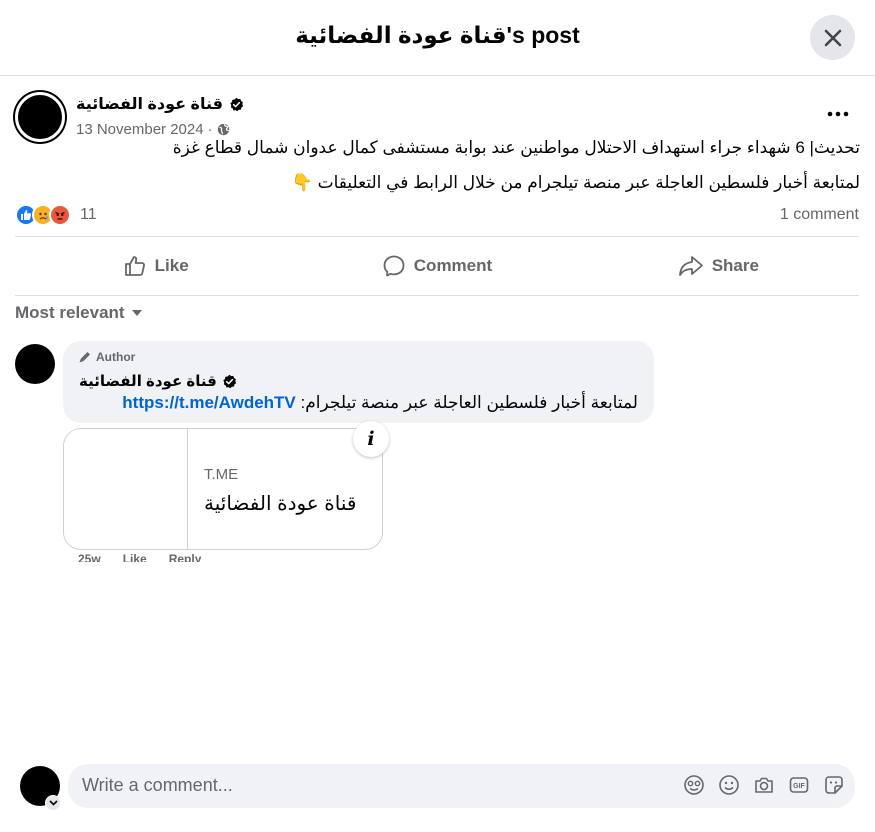 This screenshot has width=875, height=832. What do you see at coordinates (690, 266) in the screenshot?
I see `share-arrow-icon` at bounding box center [690, 266].